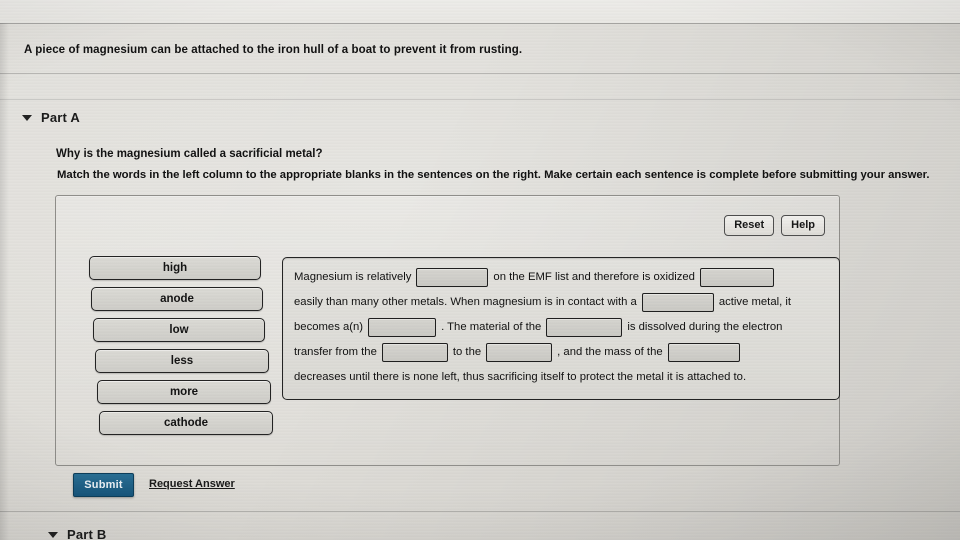 The height and width of the screenshot is (540, 960). I want to click on top-band, so click(480, 11).